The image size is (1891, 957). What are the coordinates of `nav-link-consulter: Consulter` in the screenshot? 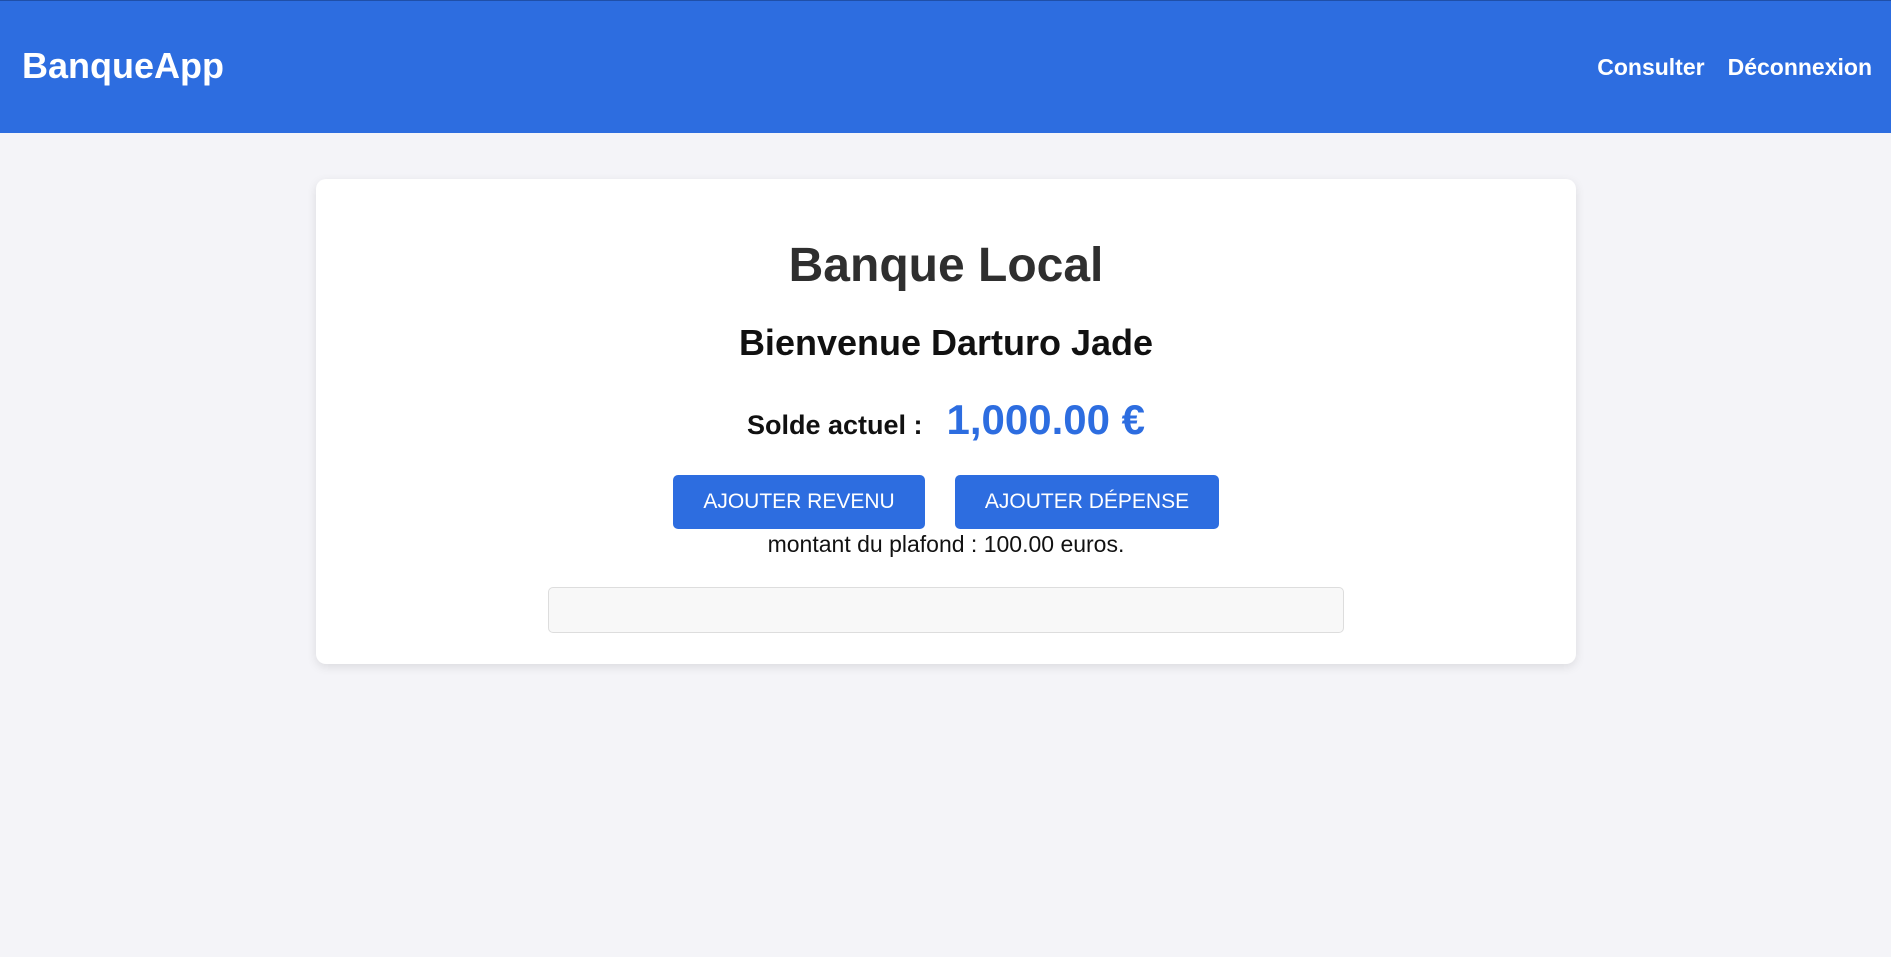 It's located at (1650, 67).